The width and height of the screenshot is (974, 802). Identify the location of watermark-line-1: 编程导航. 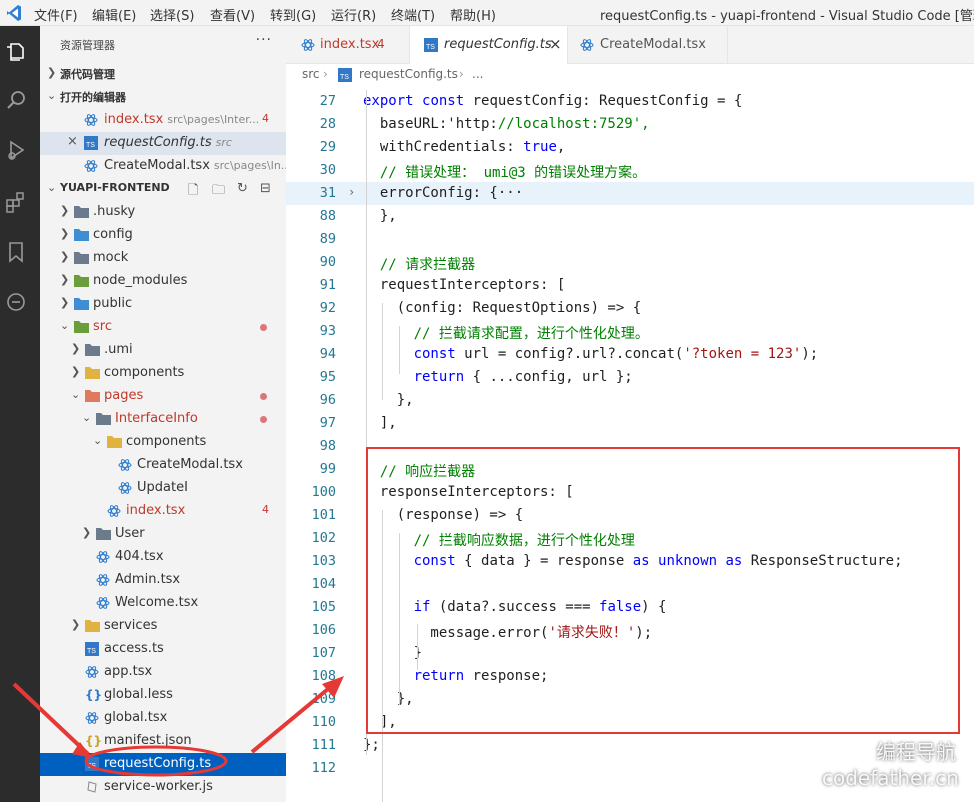
(916, 752).